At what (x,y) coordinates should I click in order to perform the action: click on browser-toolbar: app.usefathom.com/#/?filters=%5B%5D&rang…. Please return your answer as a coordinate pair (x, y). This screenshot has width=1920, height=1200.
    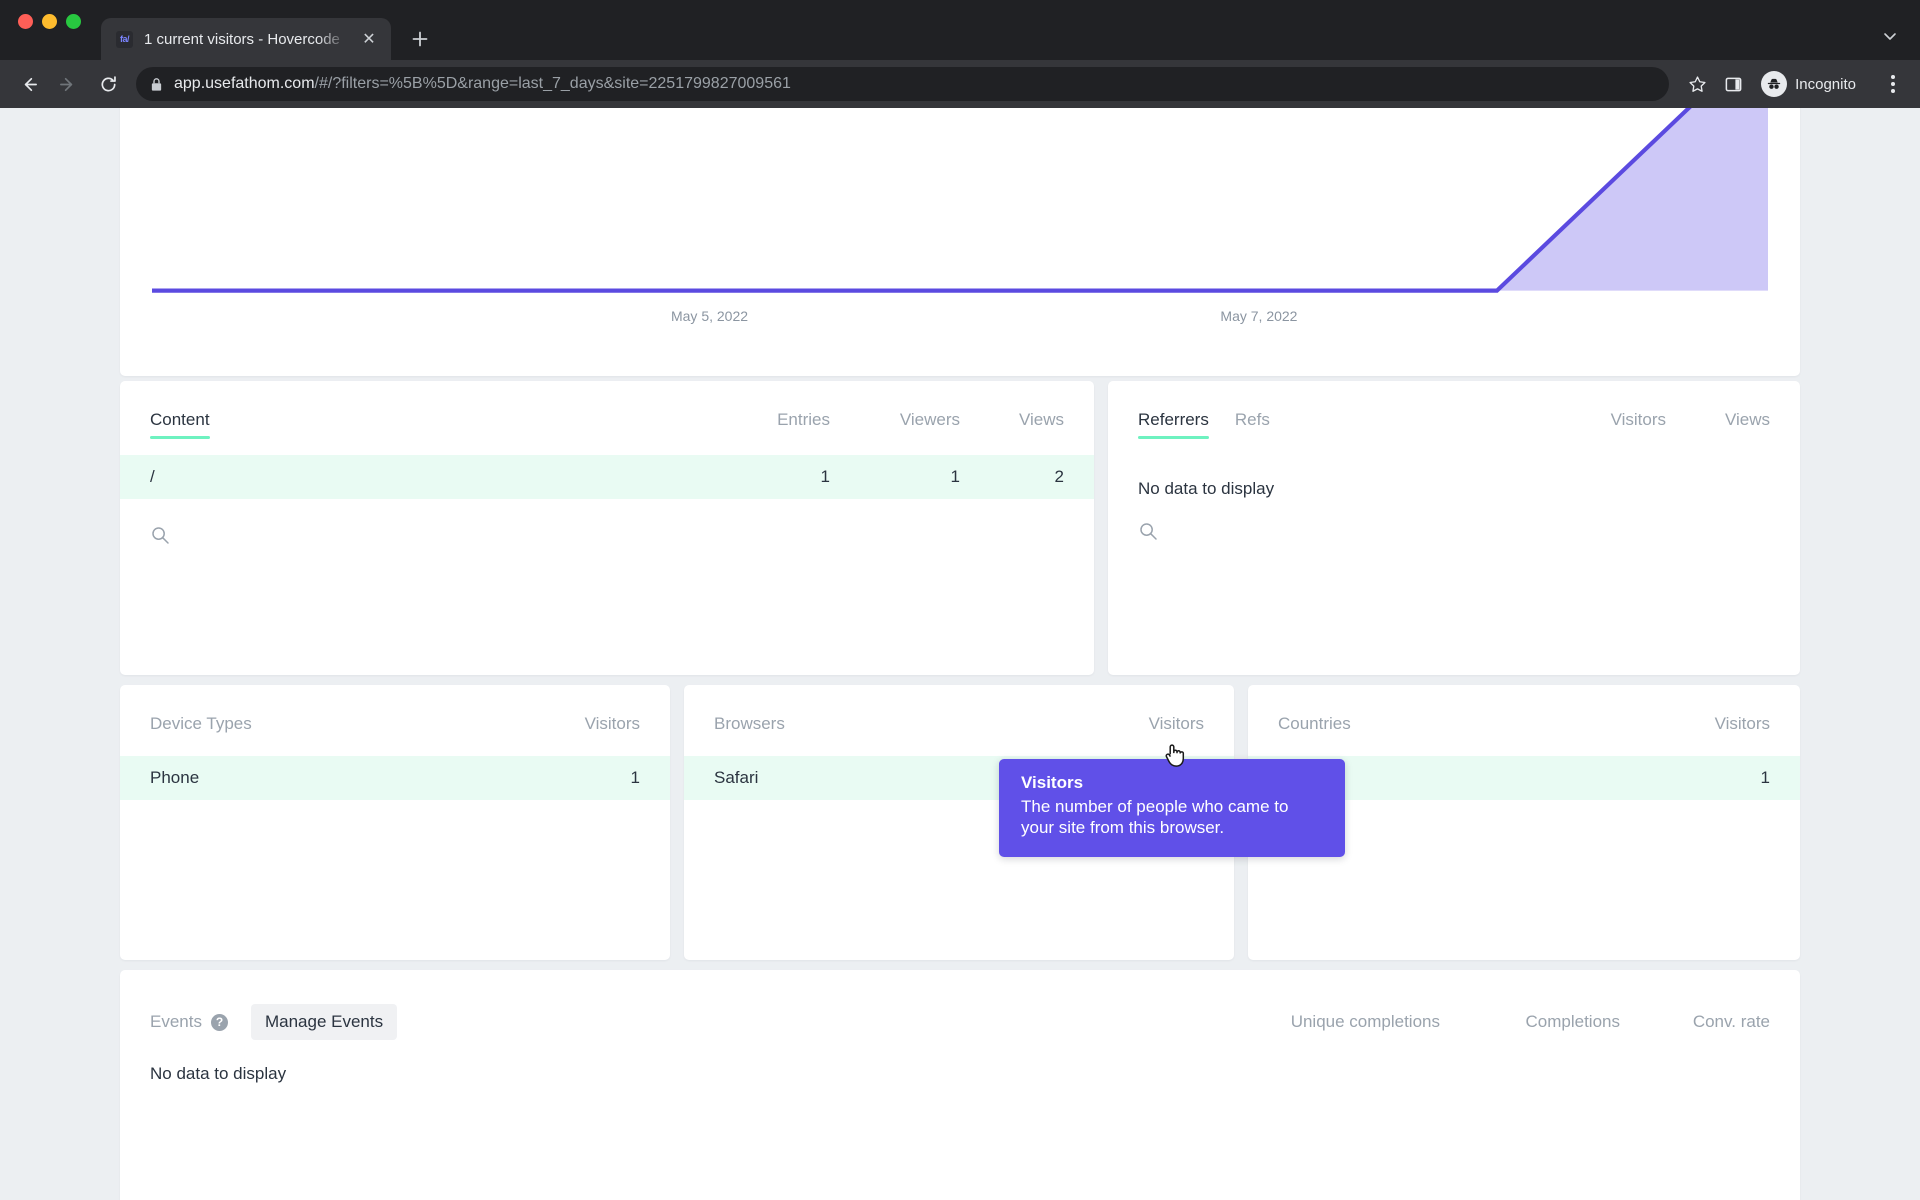
    Looking at the image, I should click on (960, 84).